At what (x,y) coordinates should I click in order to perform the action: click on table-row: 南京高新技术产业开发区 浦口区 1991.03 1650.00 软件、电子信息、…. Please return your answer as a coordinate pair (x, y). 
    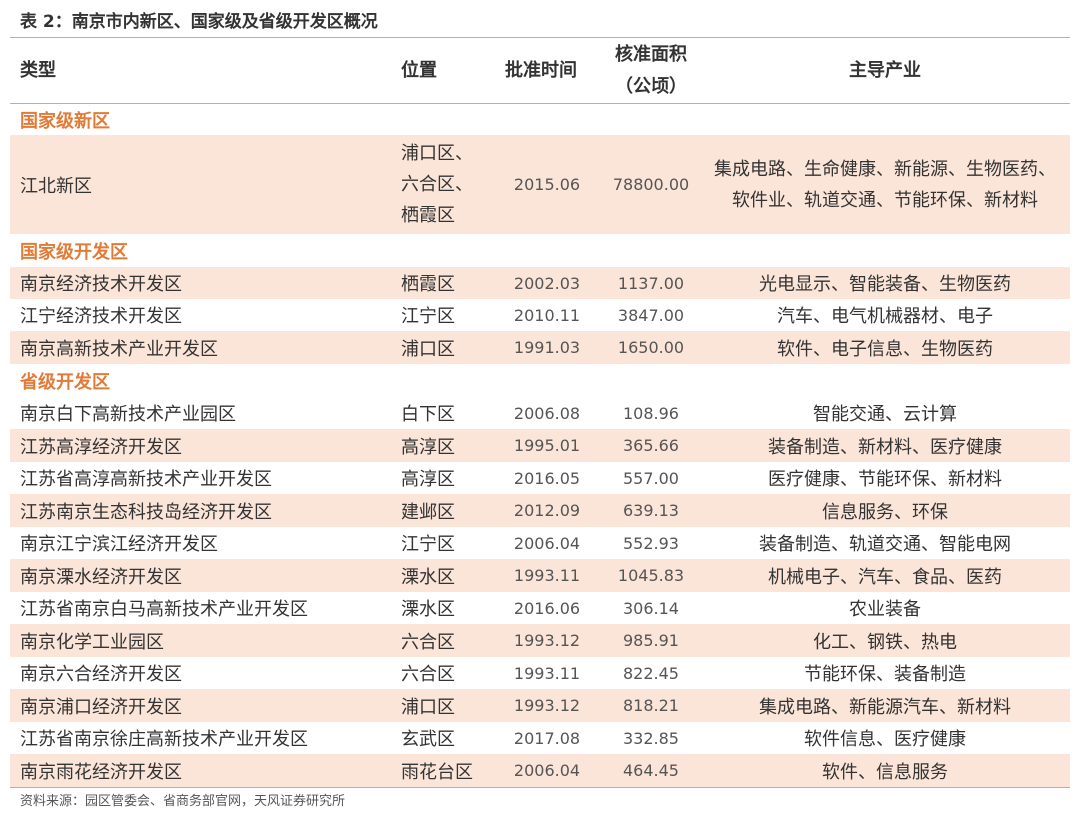
    Looking at the image, I should click on (540, 347).